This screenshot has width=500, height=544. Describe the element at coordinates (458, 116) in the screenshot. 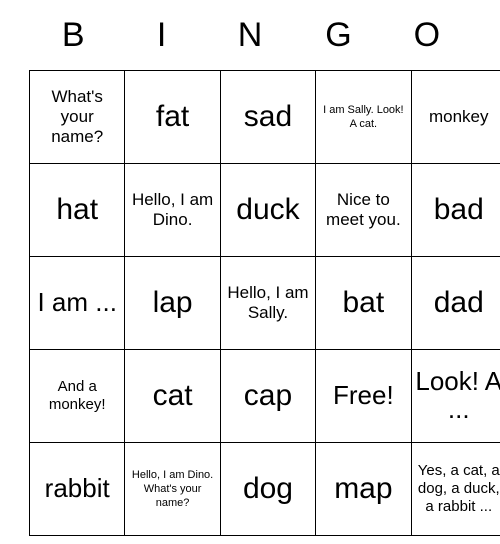

I see `bingo-cell-text: monkey` at that location.